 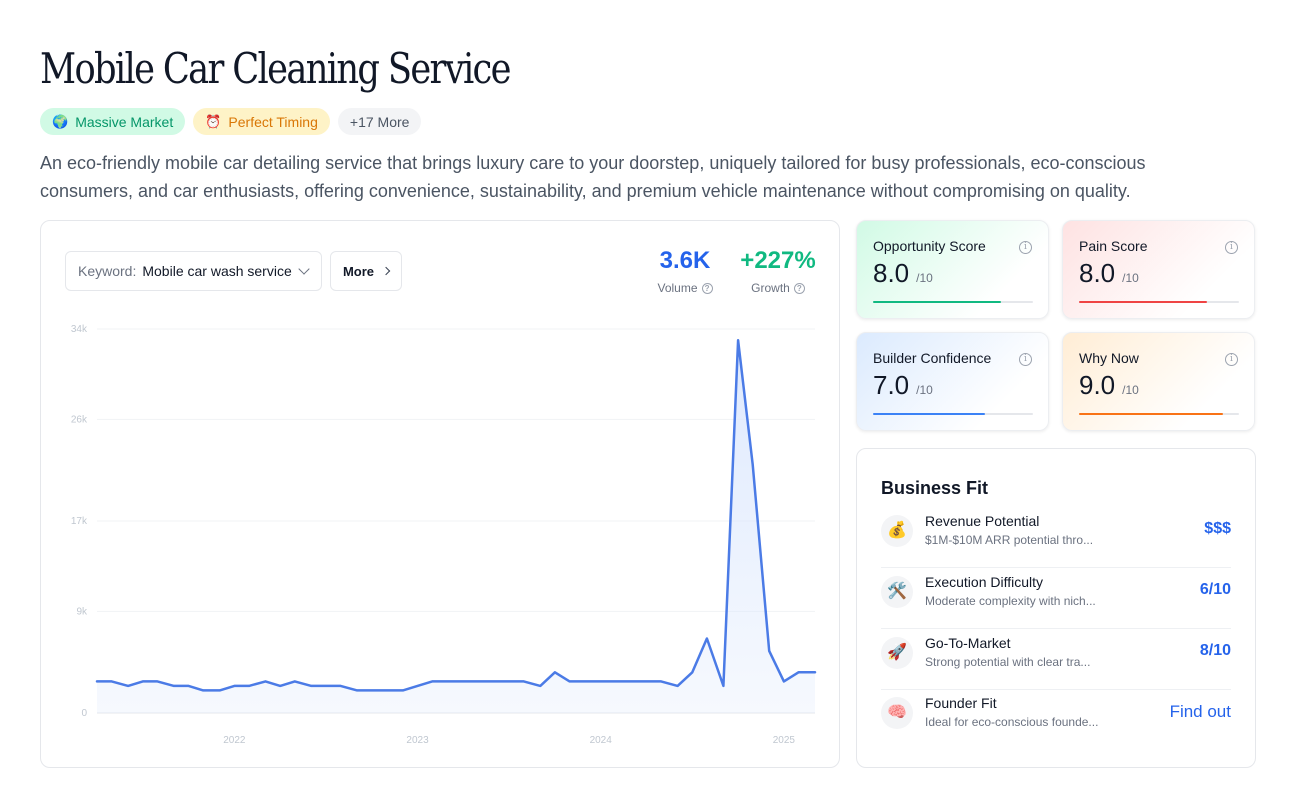 What do you see at coordinates (961, 703) in the screenshot?
I see `fit-name: Founder Fit` at bounding box center [961, 703].